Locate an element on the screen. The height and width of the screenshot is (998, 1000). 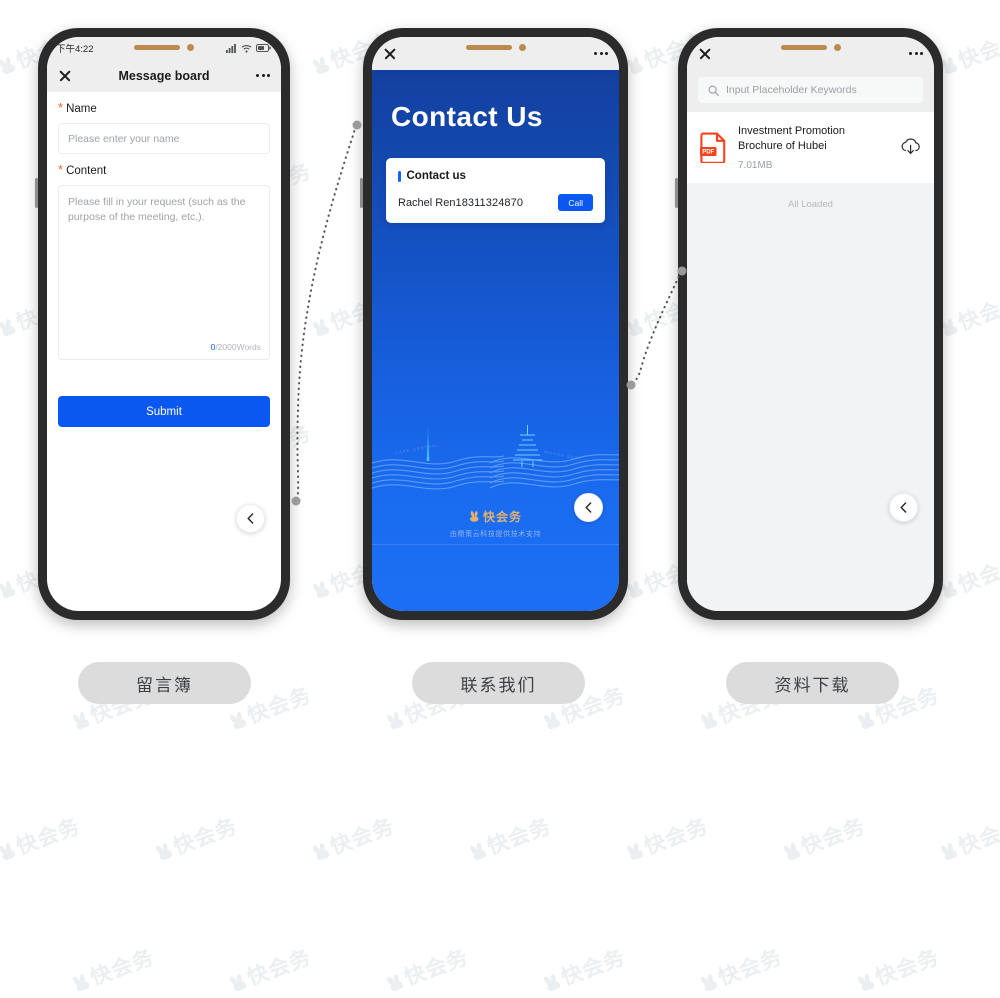
phone1-notch is located at coordinates (164, 47).